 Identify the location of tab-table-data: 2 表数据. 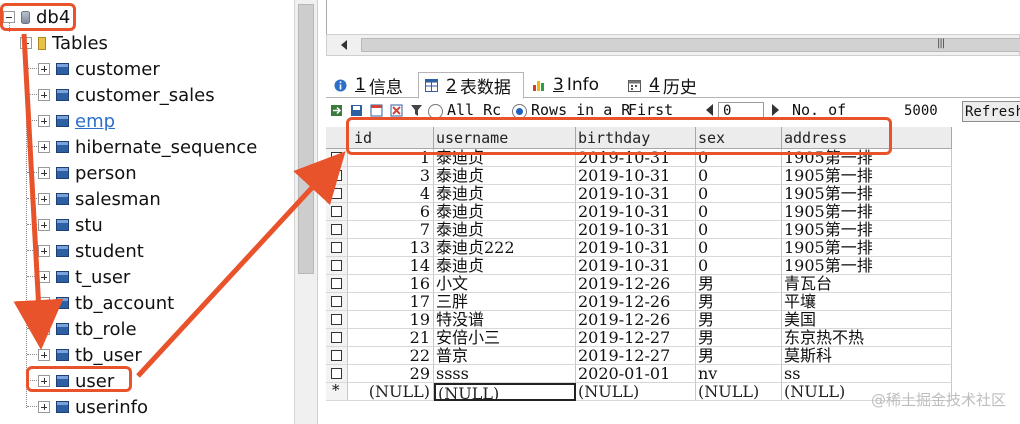
(471, 85).